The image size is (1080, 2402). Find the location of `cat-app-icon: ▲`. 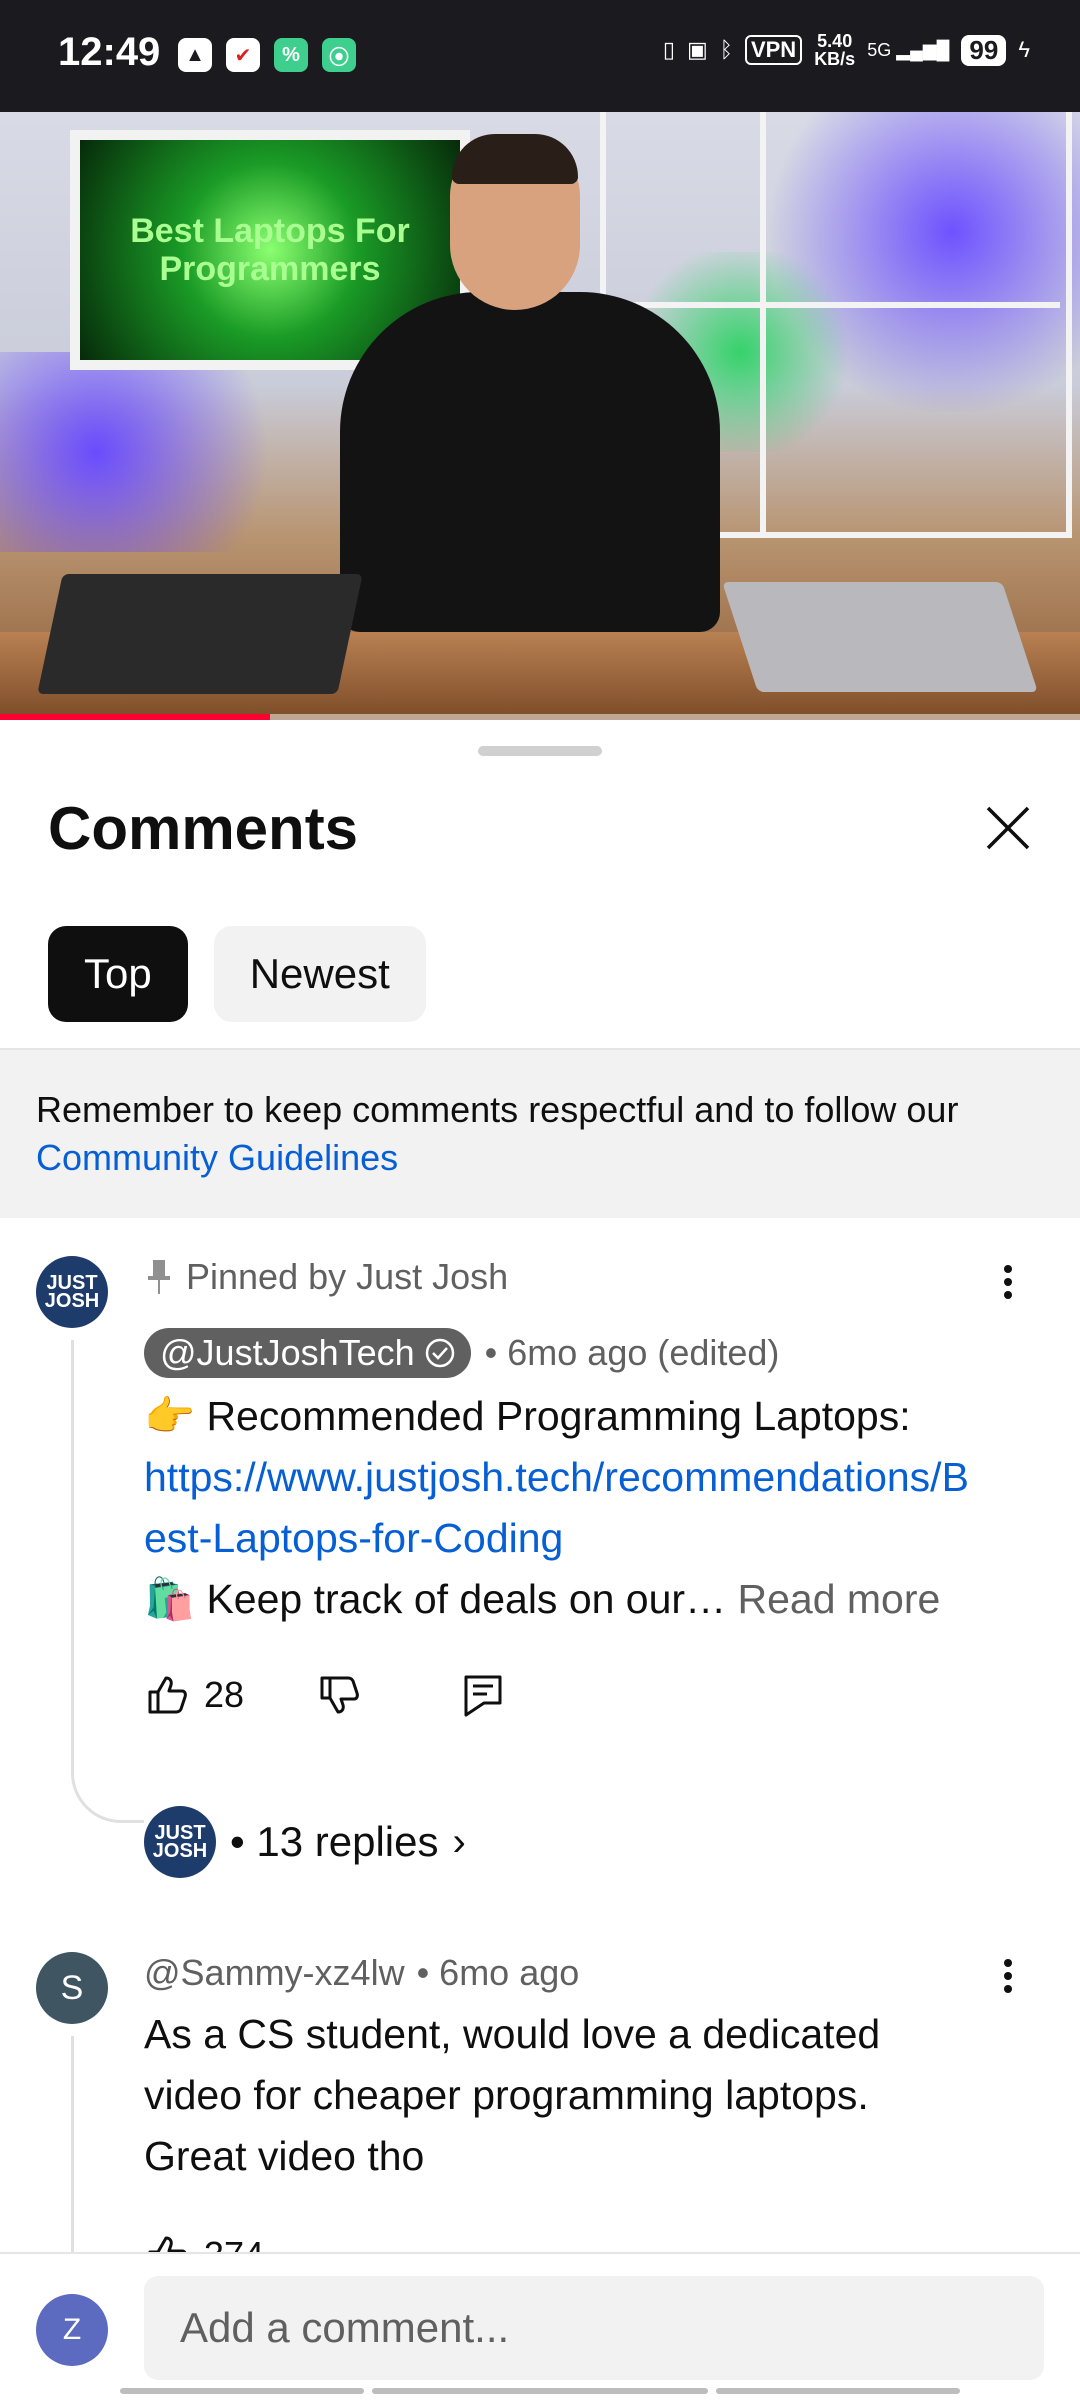

cat-app-icon: ▲ is located at coordinates (195, 55).